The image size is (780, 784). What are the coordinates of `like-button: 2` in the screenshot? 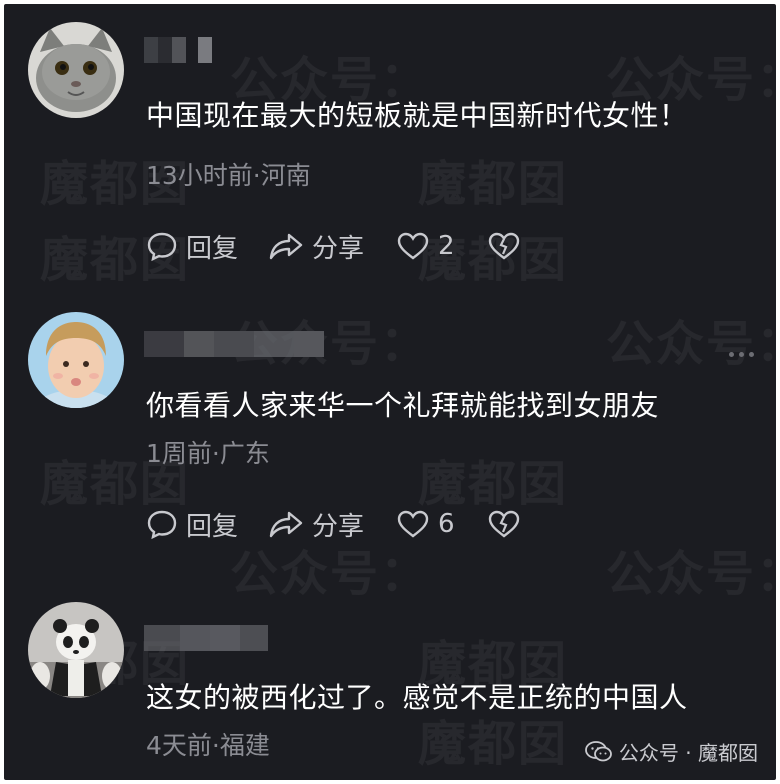 It's located at (425, 246).